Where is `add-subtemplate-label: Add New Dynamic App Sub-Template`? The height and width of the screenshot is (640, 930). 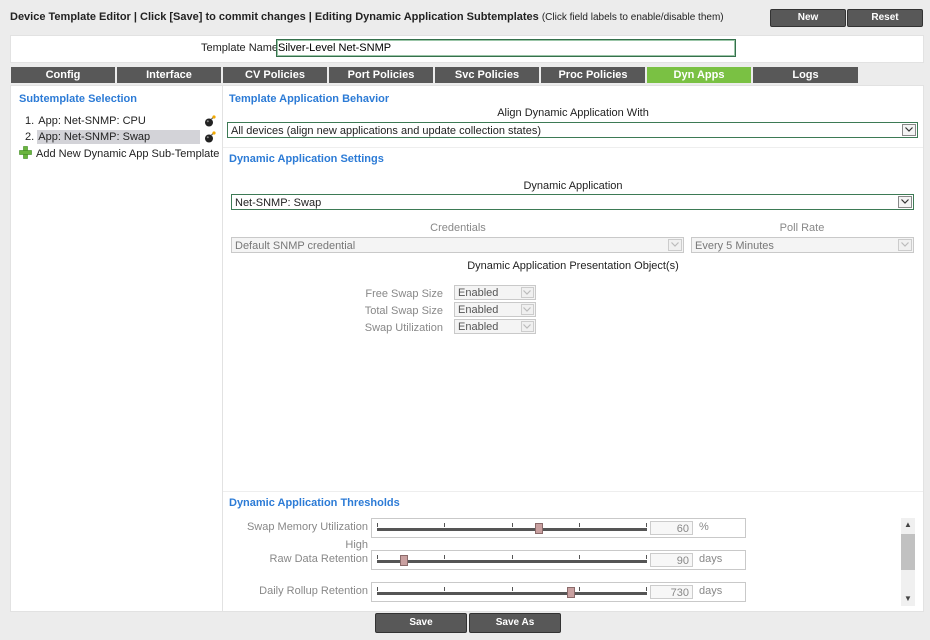 add-subtemplate-label: Add New Dynamic App Sub-Template is located at coordinates (128, 154).